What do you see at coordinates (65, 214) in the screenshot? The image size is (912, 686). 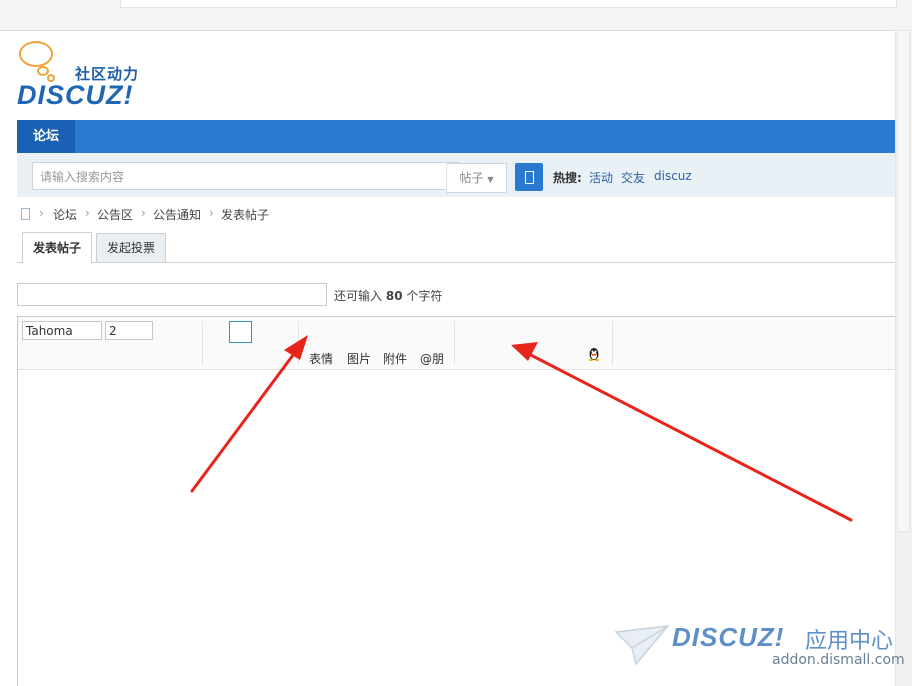 I see `breadcrumb-forum: 论坛` at bounding box center [65, 214].